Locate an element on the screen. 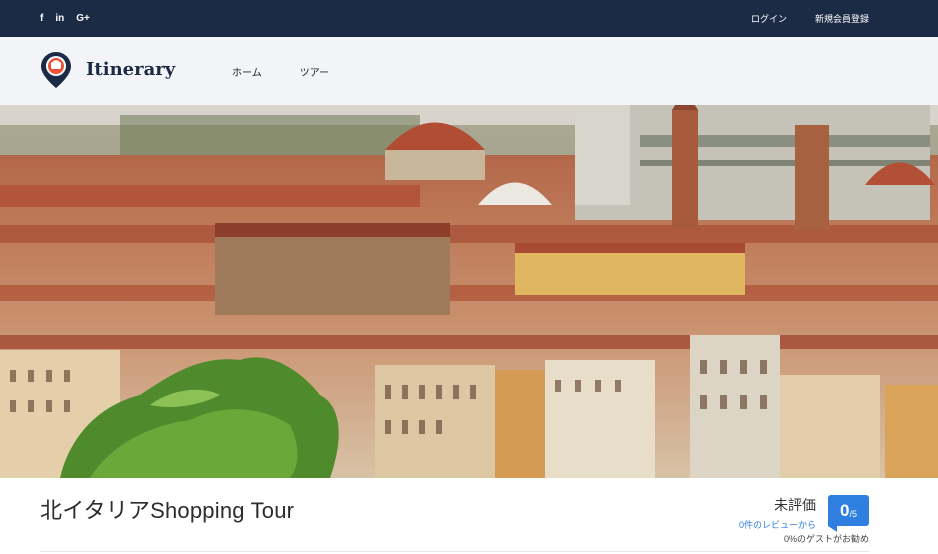 The image size is (938, 554). divider is located at coordinates (454, 551).